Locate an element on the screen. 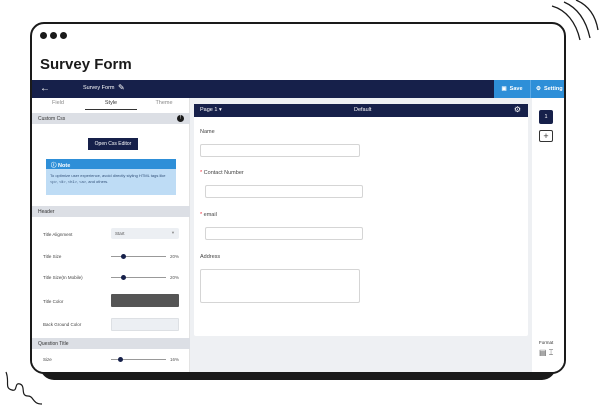 The image size is (600, 411). size-slider is located at coordinates (138, 359).